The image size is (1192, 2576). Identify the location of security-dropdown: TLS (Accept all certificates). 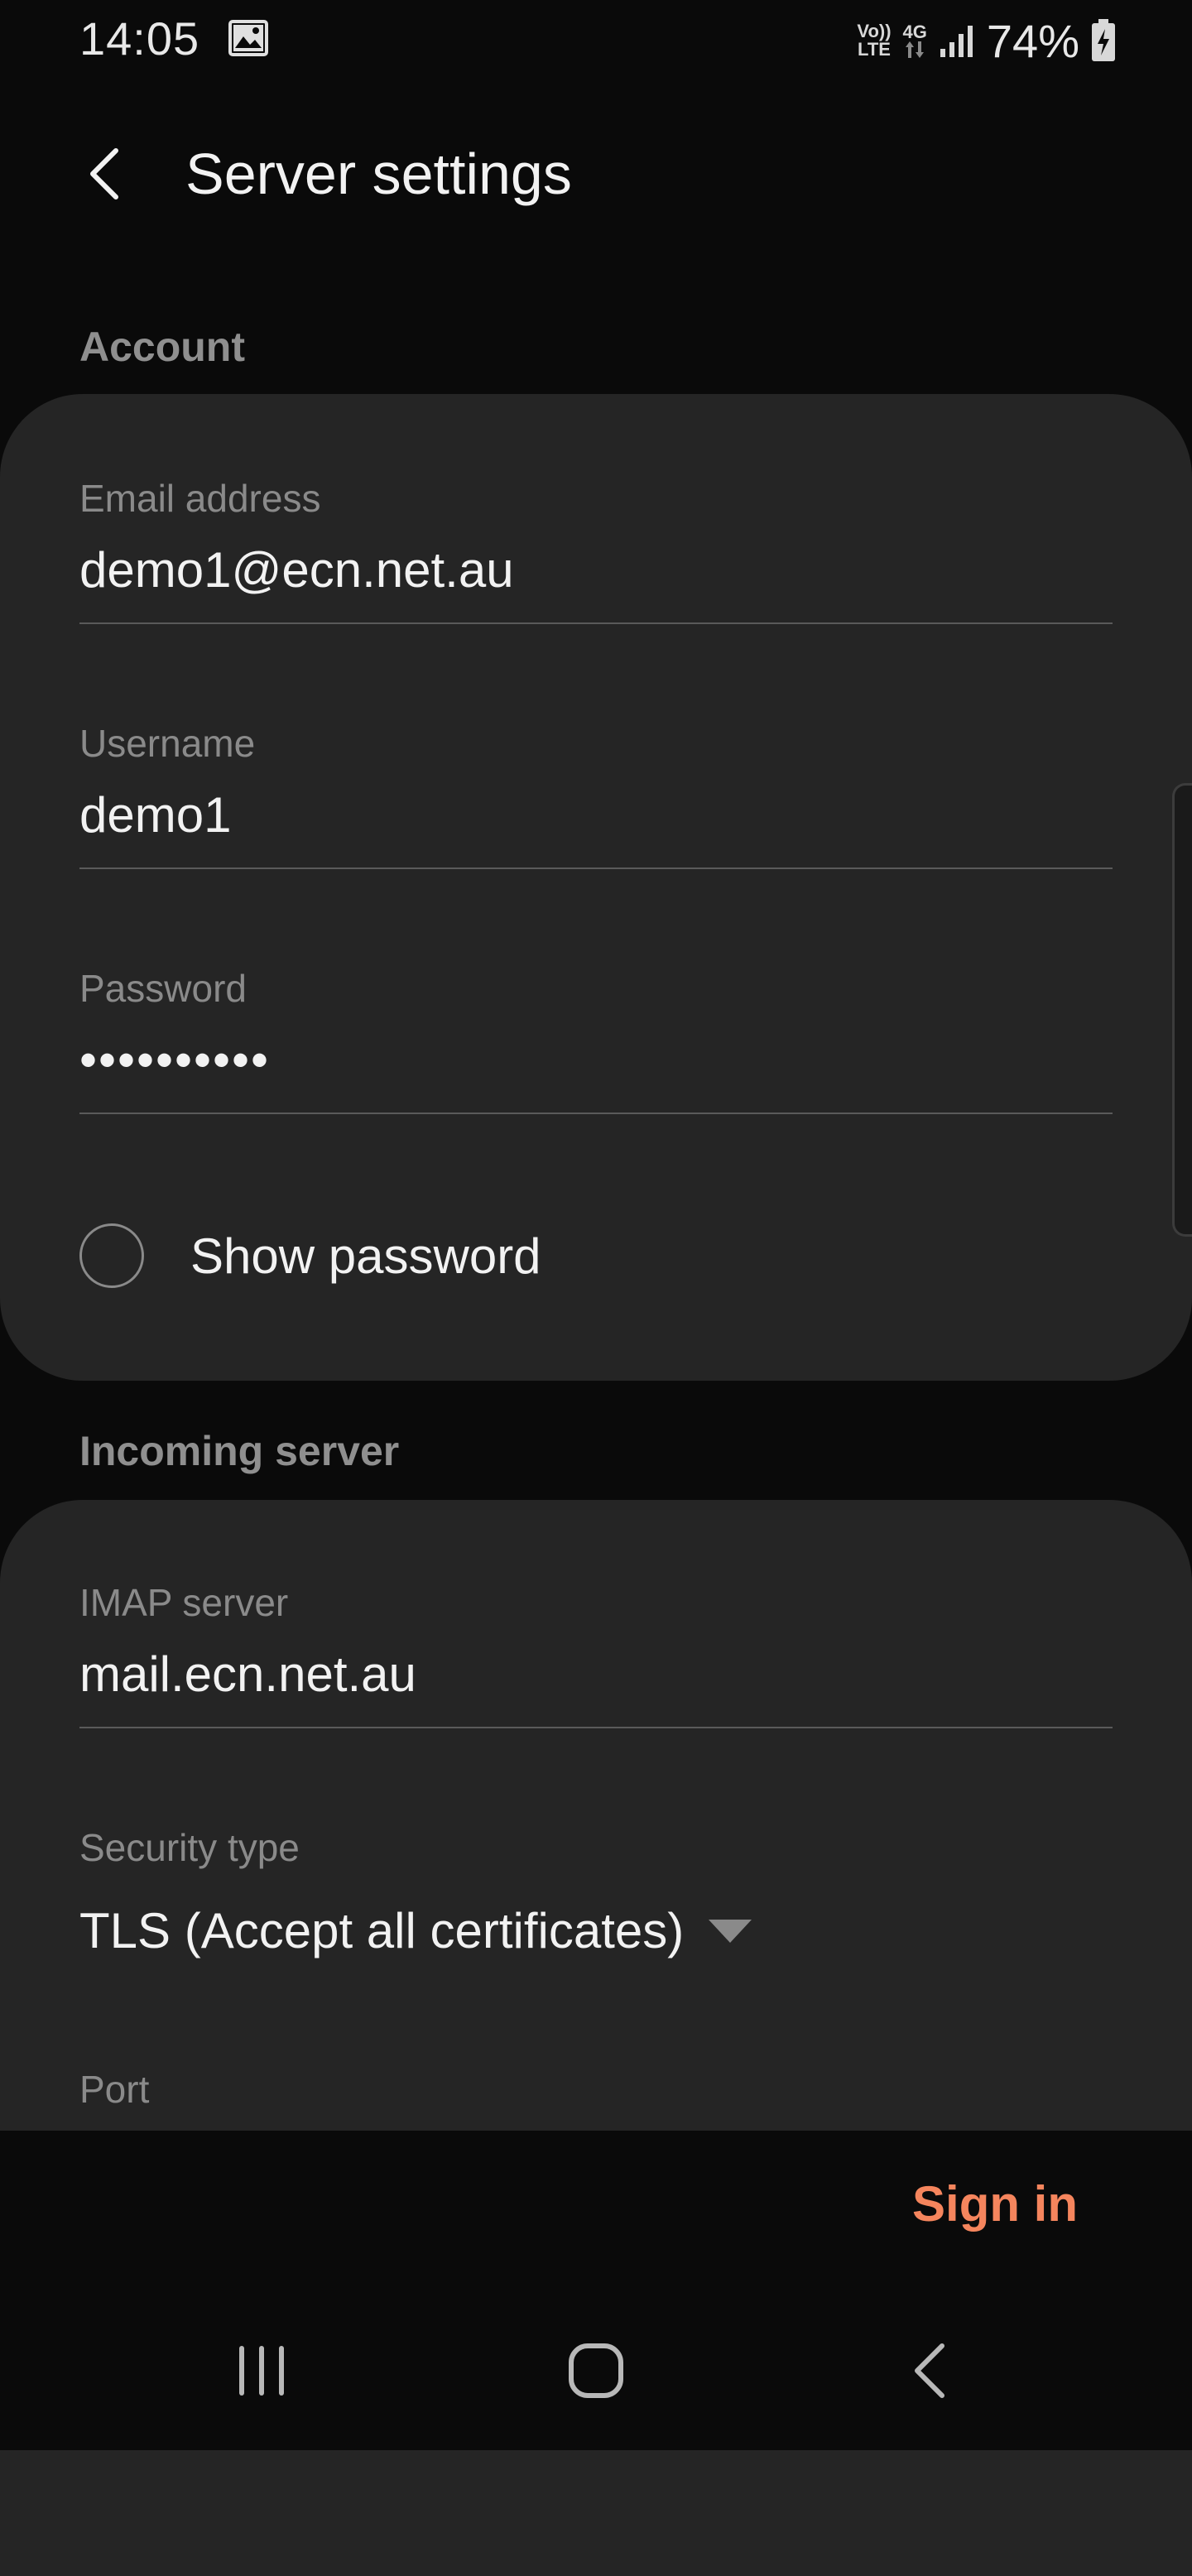
(596, 1930).